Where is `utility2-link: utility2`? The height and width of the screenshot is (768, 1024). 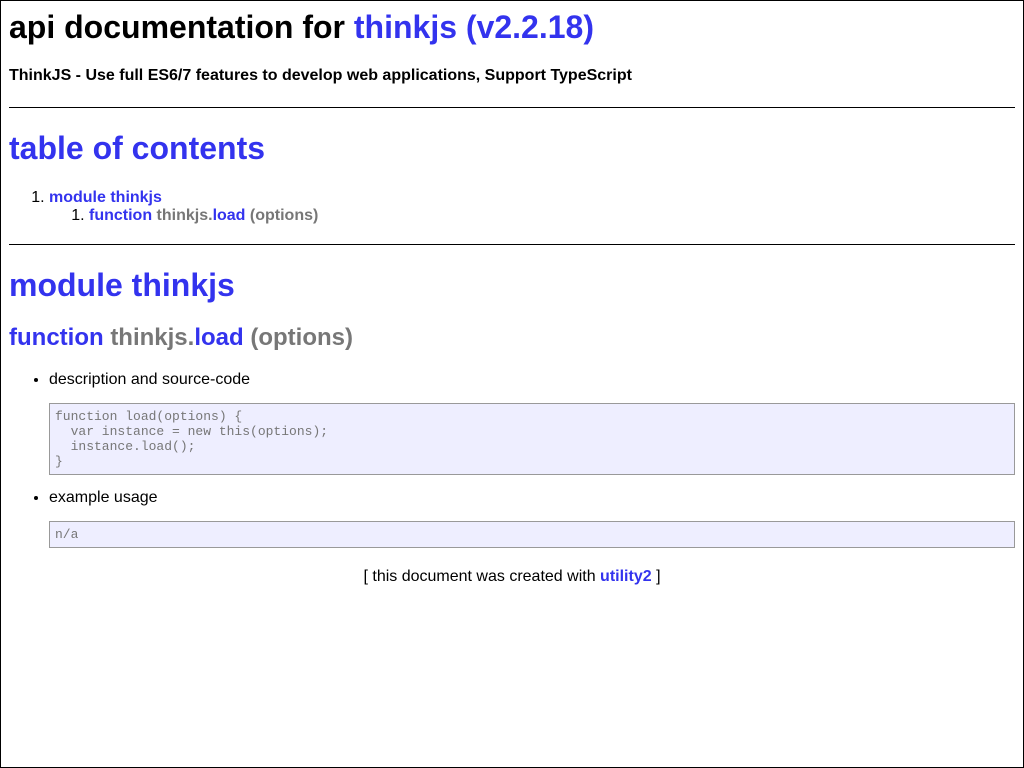 utility2-link: utility2 is located at coordinates (626, 576).